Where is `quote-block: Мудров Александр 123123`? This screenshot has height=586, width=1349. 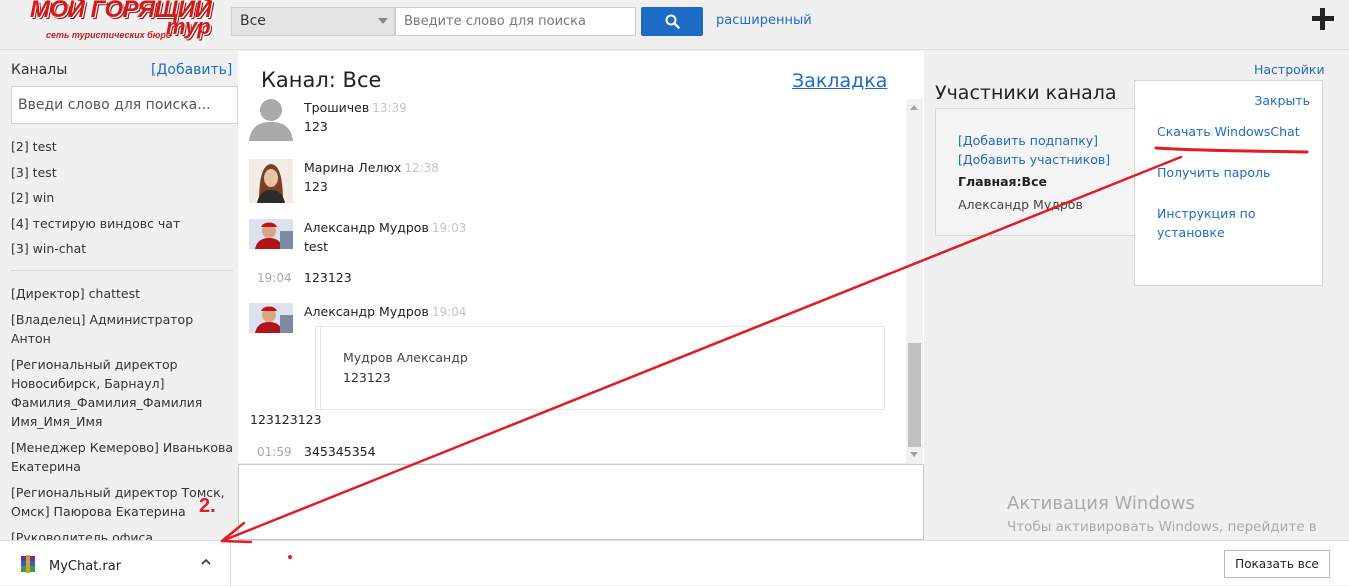 quote-block: Мудров Александр 123123 is located at coordinates (600, 368).